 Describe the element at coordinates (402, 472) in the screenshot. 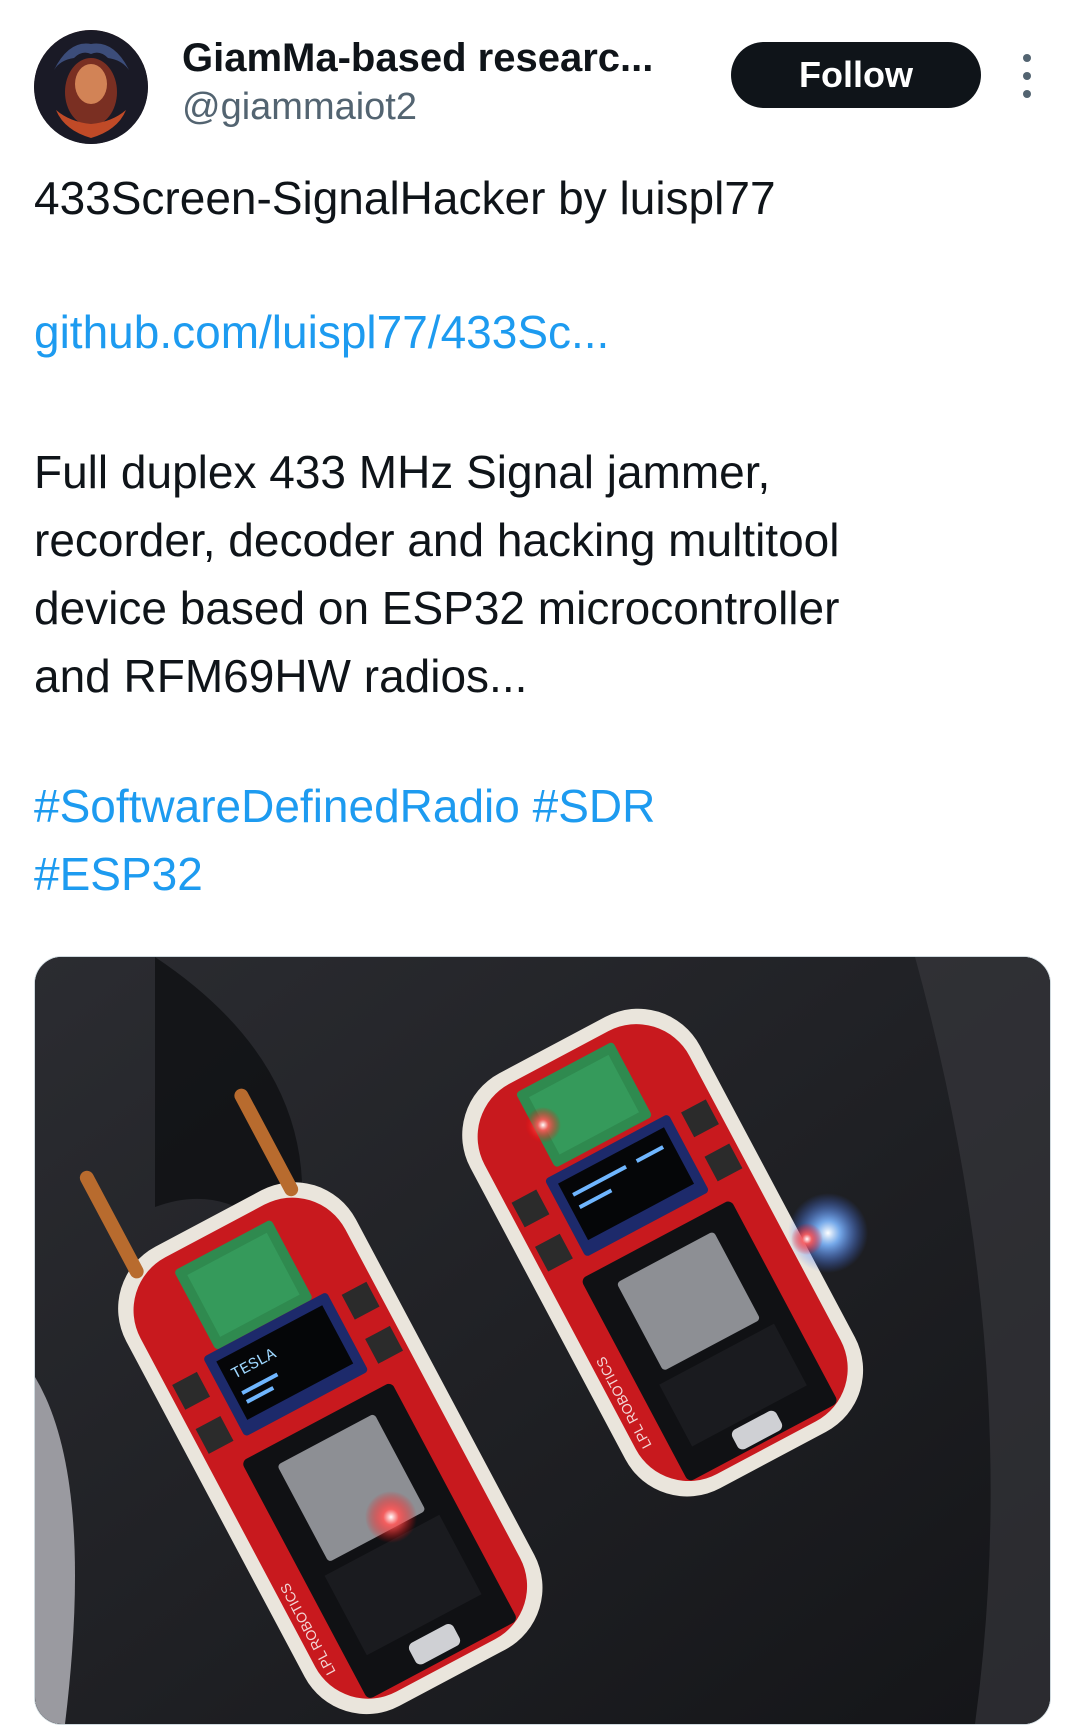

I see `tweet-body-line: Full duplex 433 MHz Signal jammer,` at that location.